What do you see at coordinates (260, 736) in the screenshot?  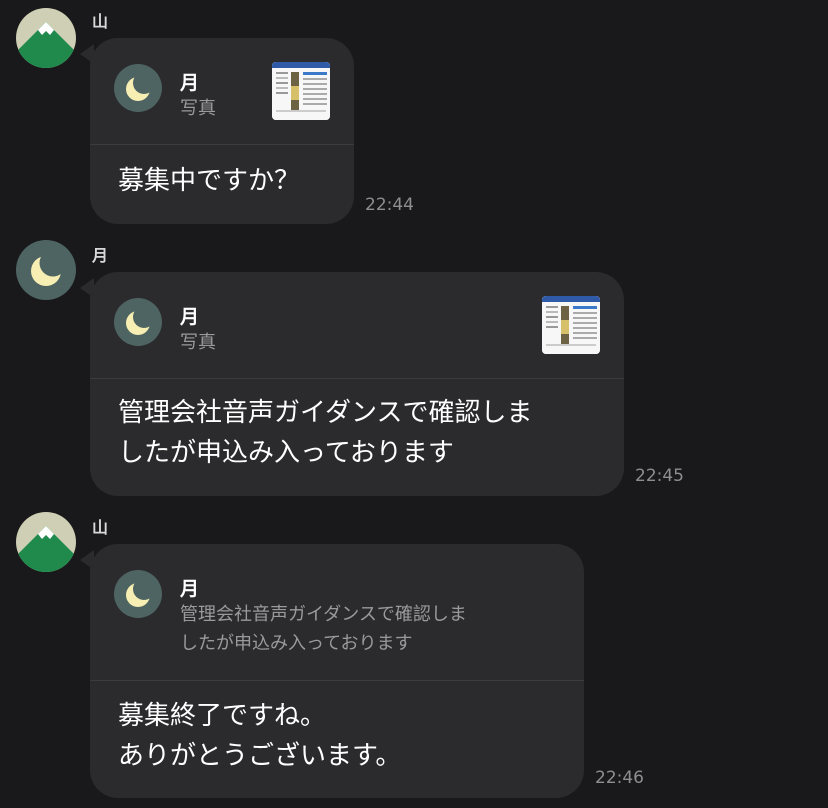 I see `message-text: 募集終了ですね。 ありがとうございます。` at bounding box center [260, 736].